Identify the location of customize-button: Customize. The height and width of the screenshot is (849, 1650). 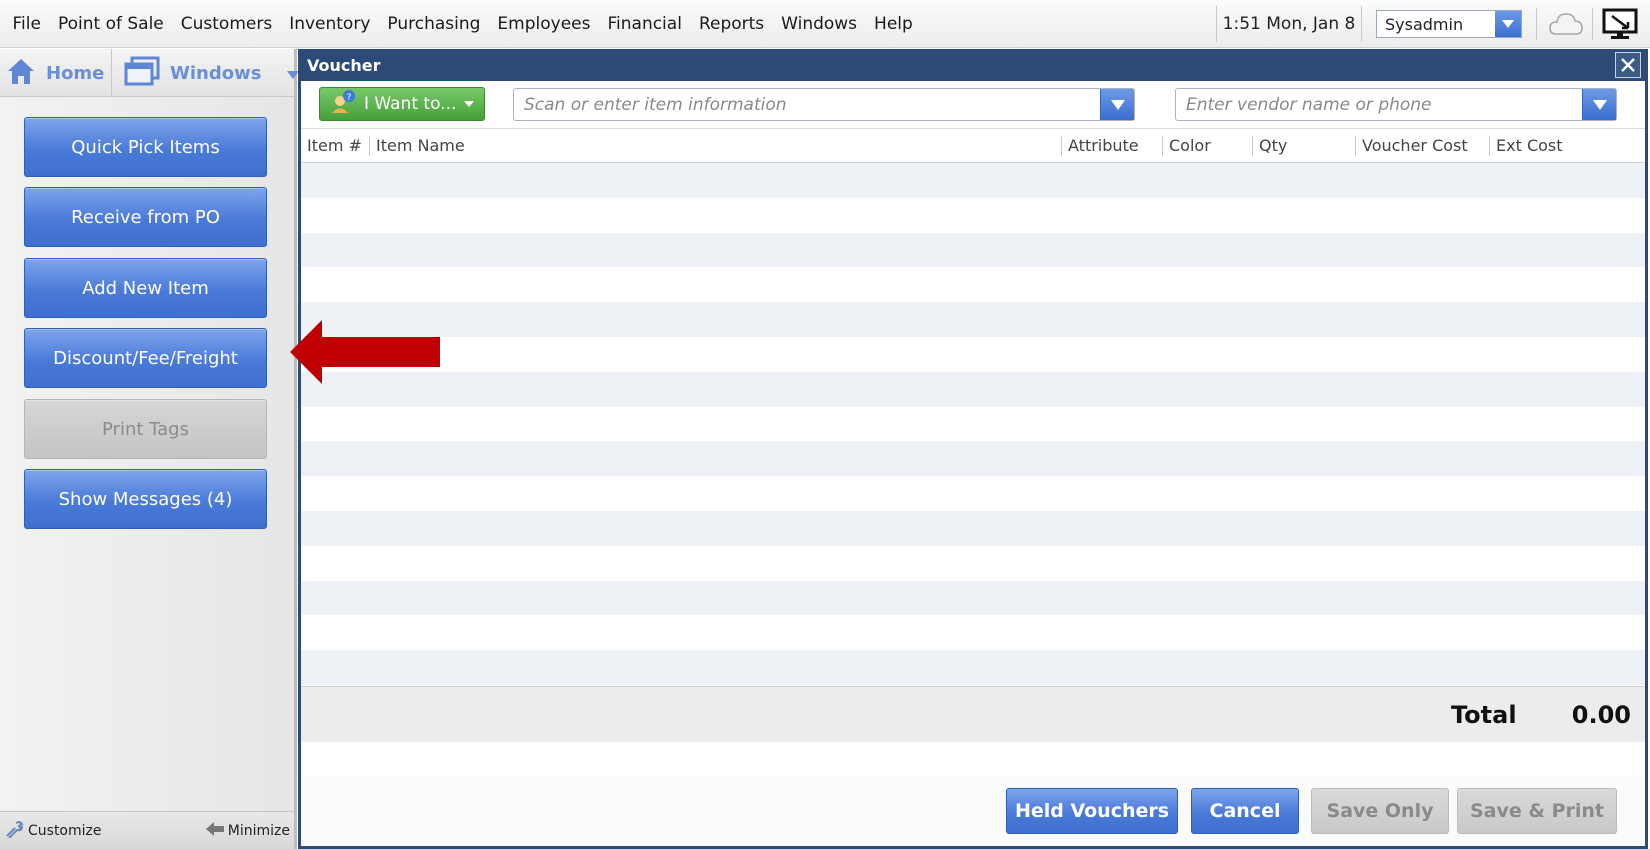
(53, 831).